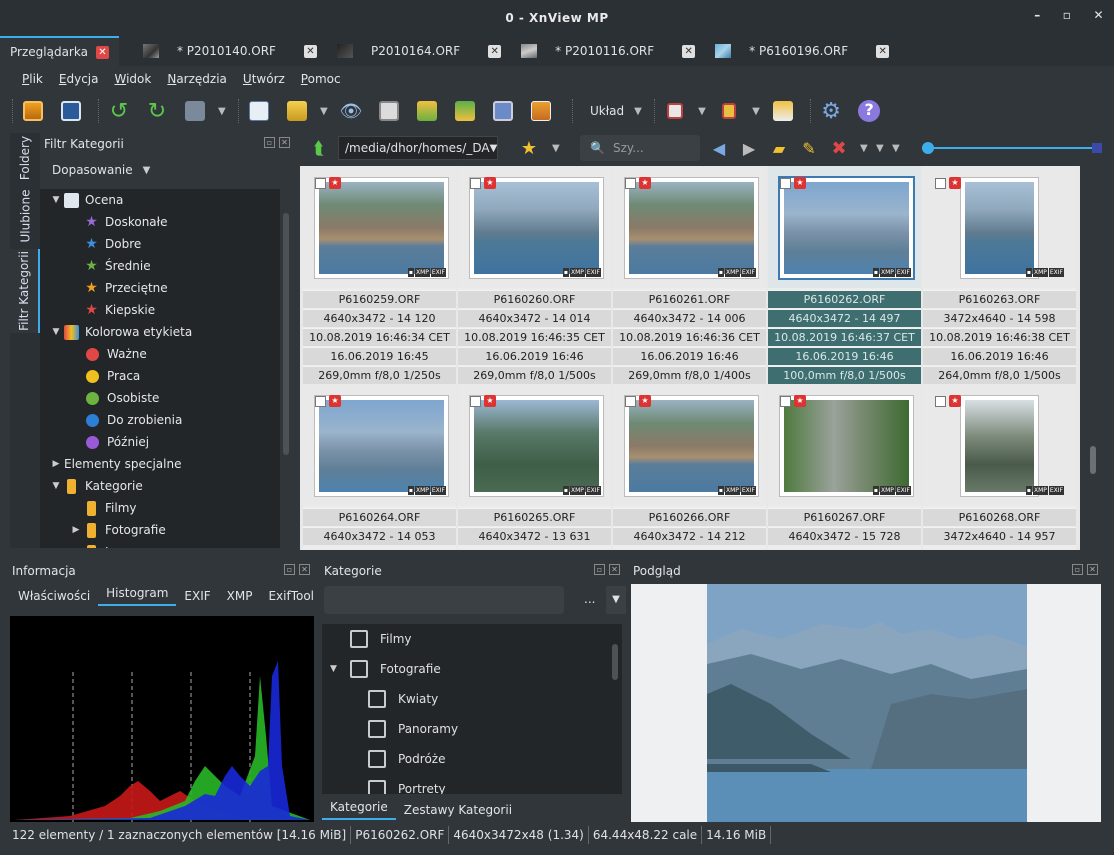 This screenshot has width=1114, height=855. What do you see at coordinates (869, 111) in the screenshot?
I see `help-icon: ?` at bounding box center [869, 111].